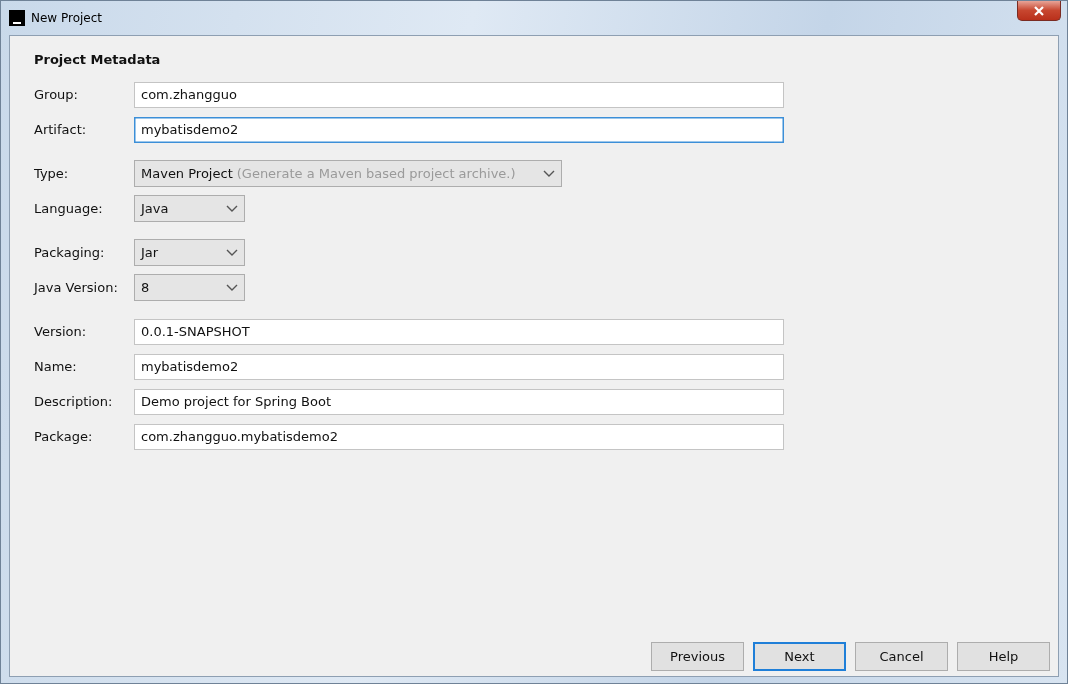 The height and width of the screenshot is (684, 1068). What do you see at coordinates (189, 287) in the screenshot?
I see `dropdown: 8` at bounding box center [189, 287].